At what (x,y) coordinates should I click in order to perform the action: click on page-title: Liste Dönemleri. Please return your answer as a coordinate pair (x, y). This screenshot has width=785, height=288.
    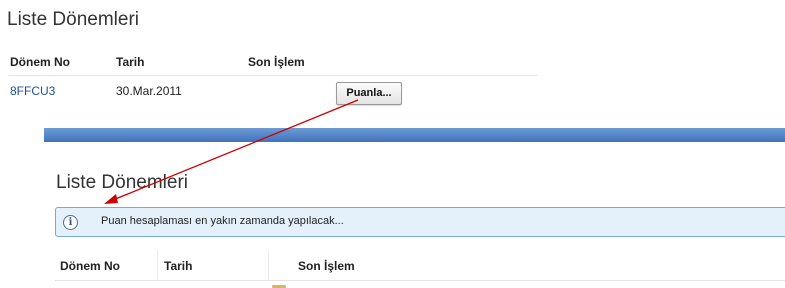
    Looking at the image, I should click on (73, 19).